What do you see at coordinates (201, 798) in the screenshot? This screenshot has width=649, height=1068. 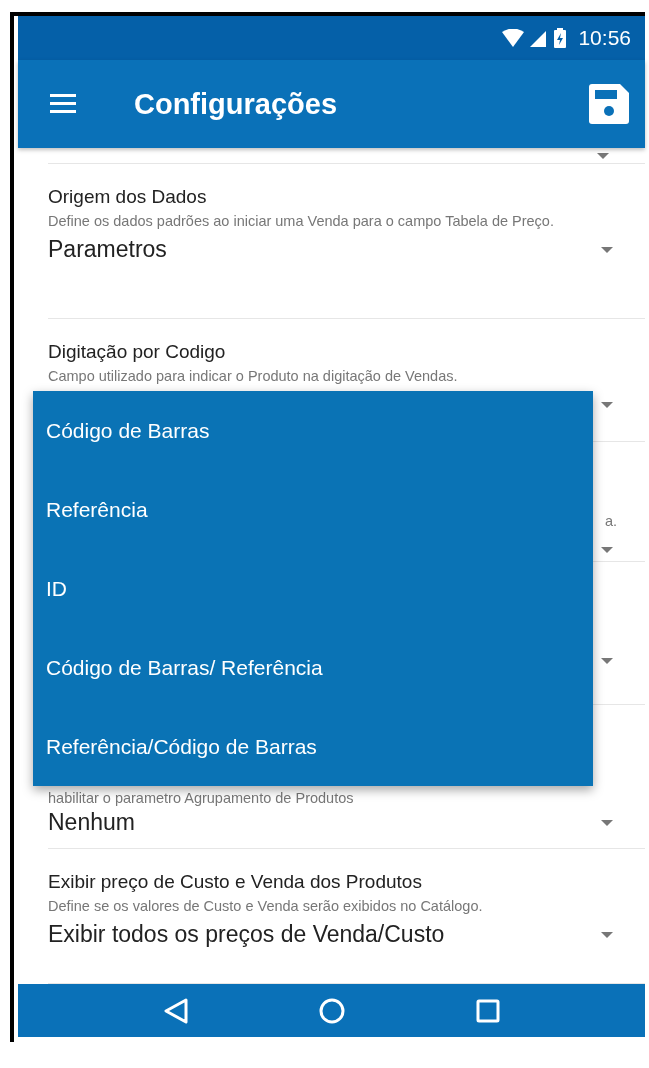 I see `setting-description: habilitar o parametro Agrupamento de Produtos` at bounding box center [201, 798].